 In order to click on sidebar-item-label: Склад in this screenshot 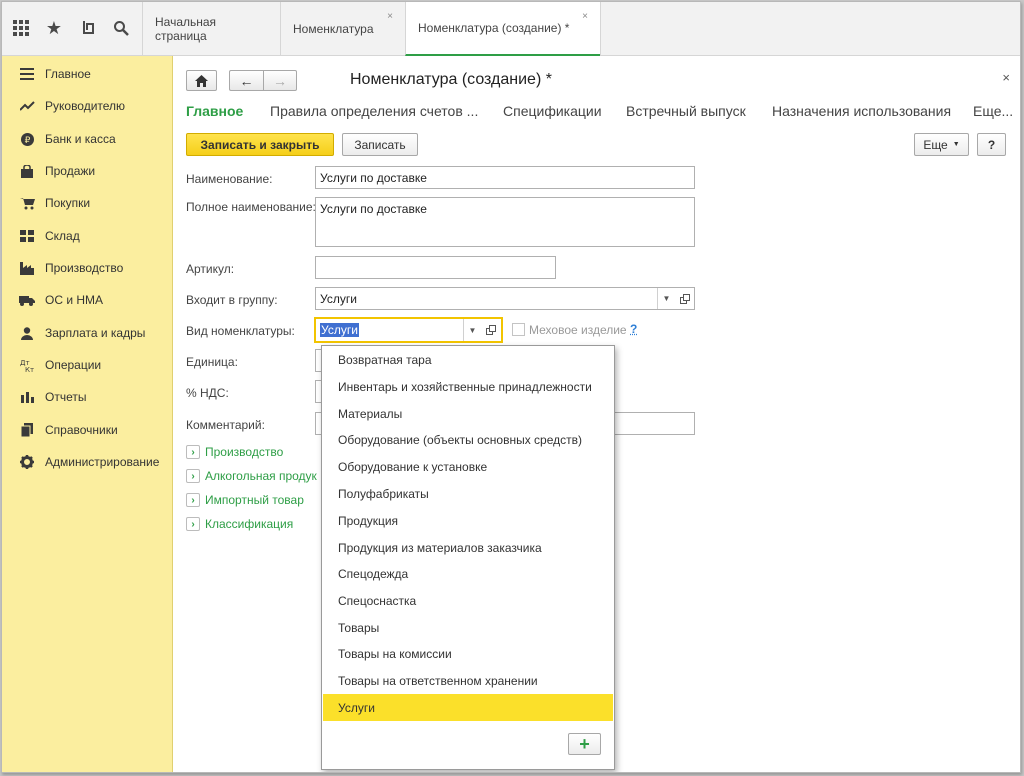, I will do `click(62, 236)`.